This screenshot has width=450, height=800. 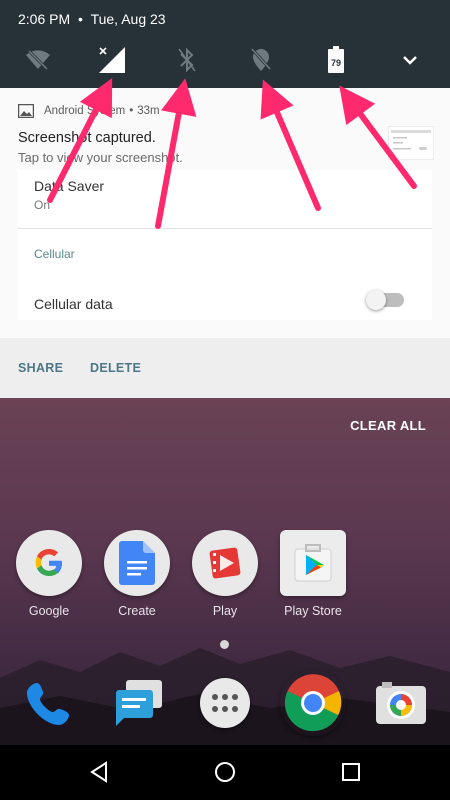 I want to click on delete-button: DELETE, so click(x=115, y=368).